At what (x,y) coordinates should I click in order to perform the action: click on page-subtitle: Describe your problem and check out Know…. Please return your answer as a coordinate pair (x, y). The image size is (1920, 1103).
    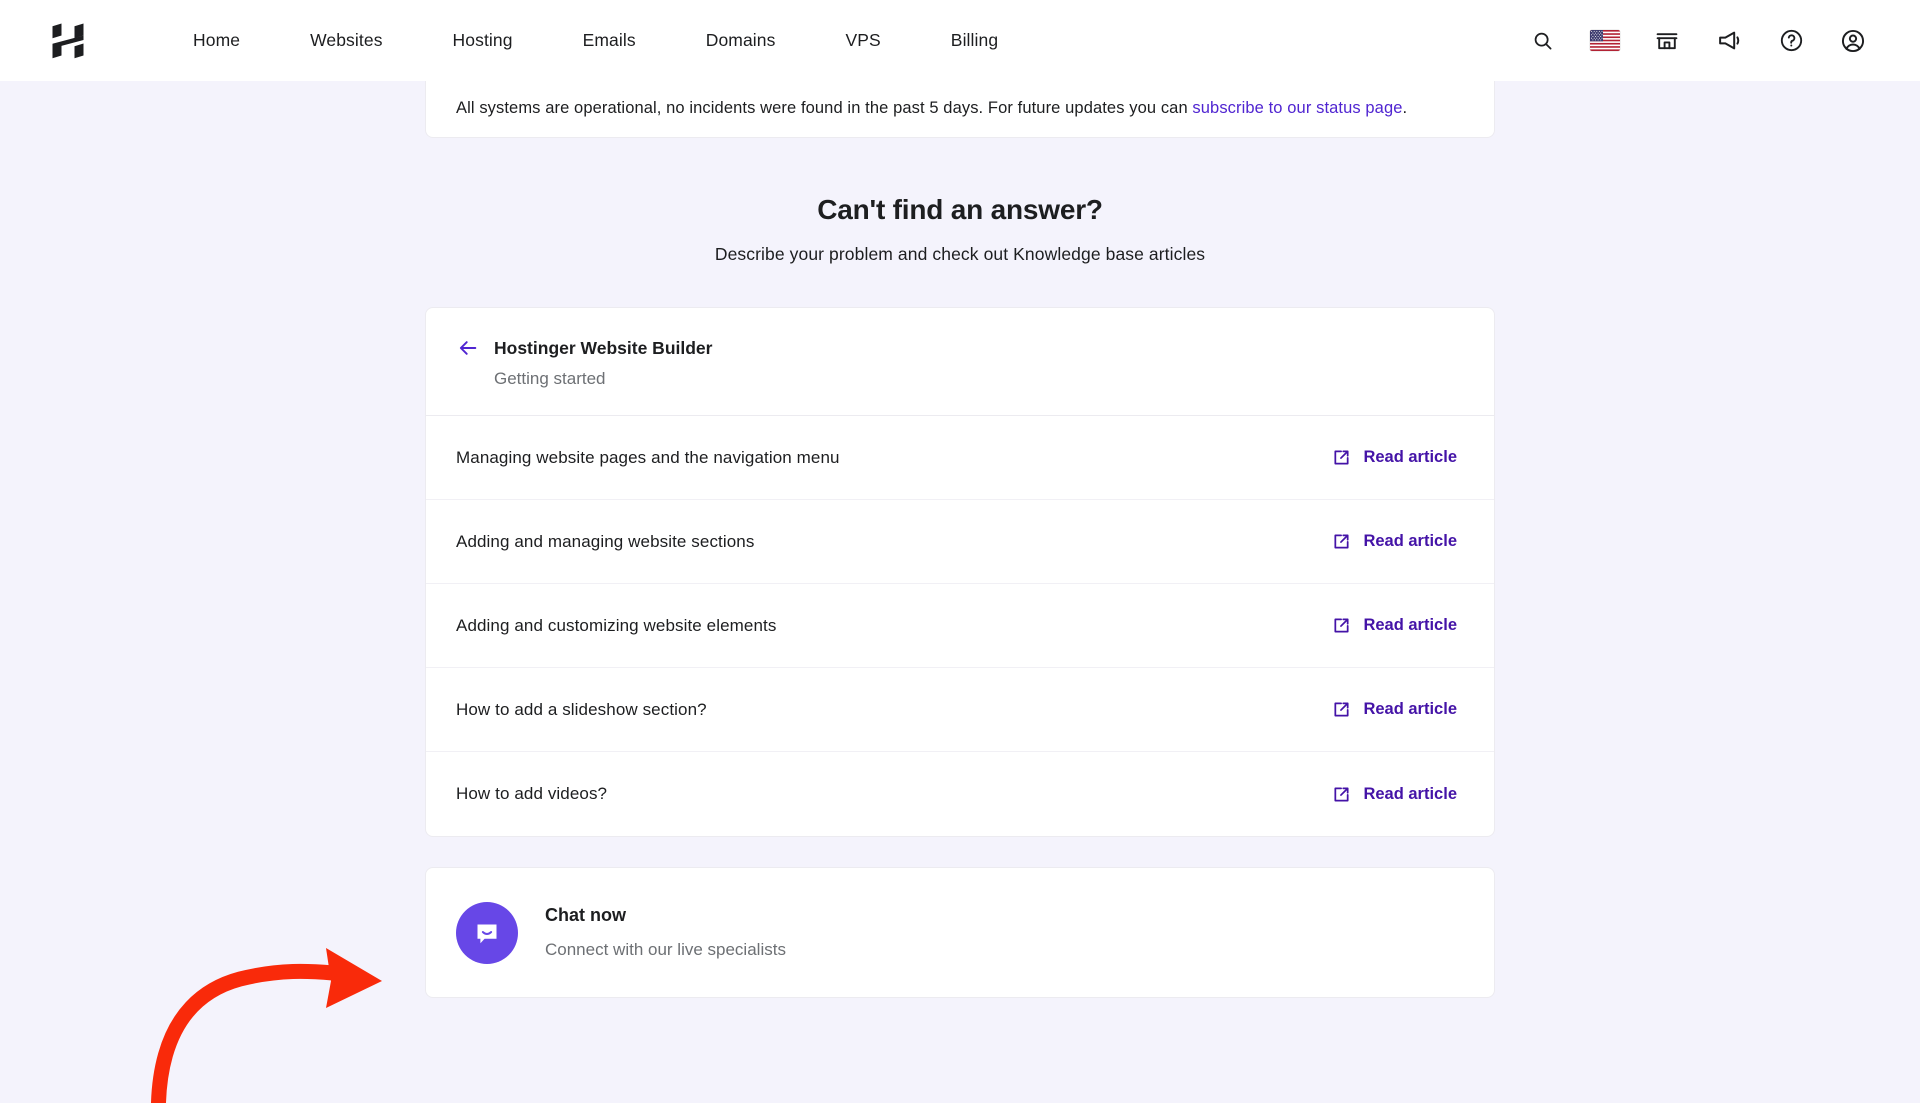
    Looking at the image, I should click on (960, 254).